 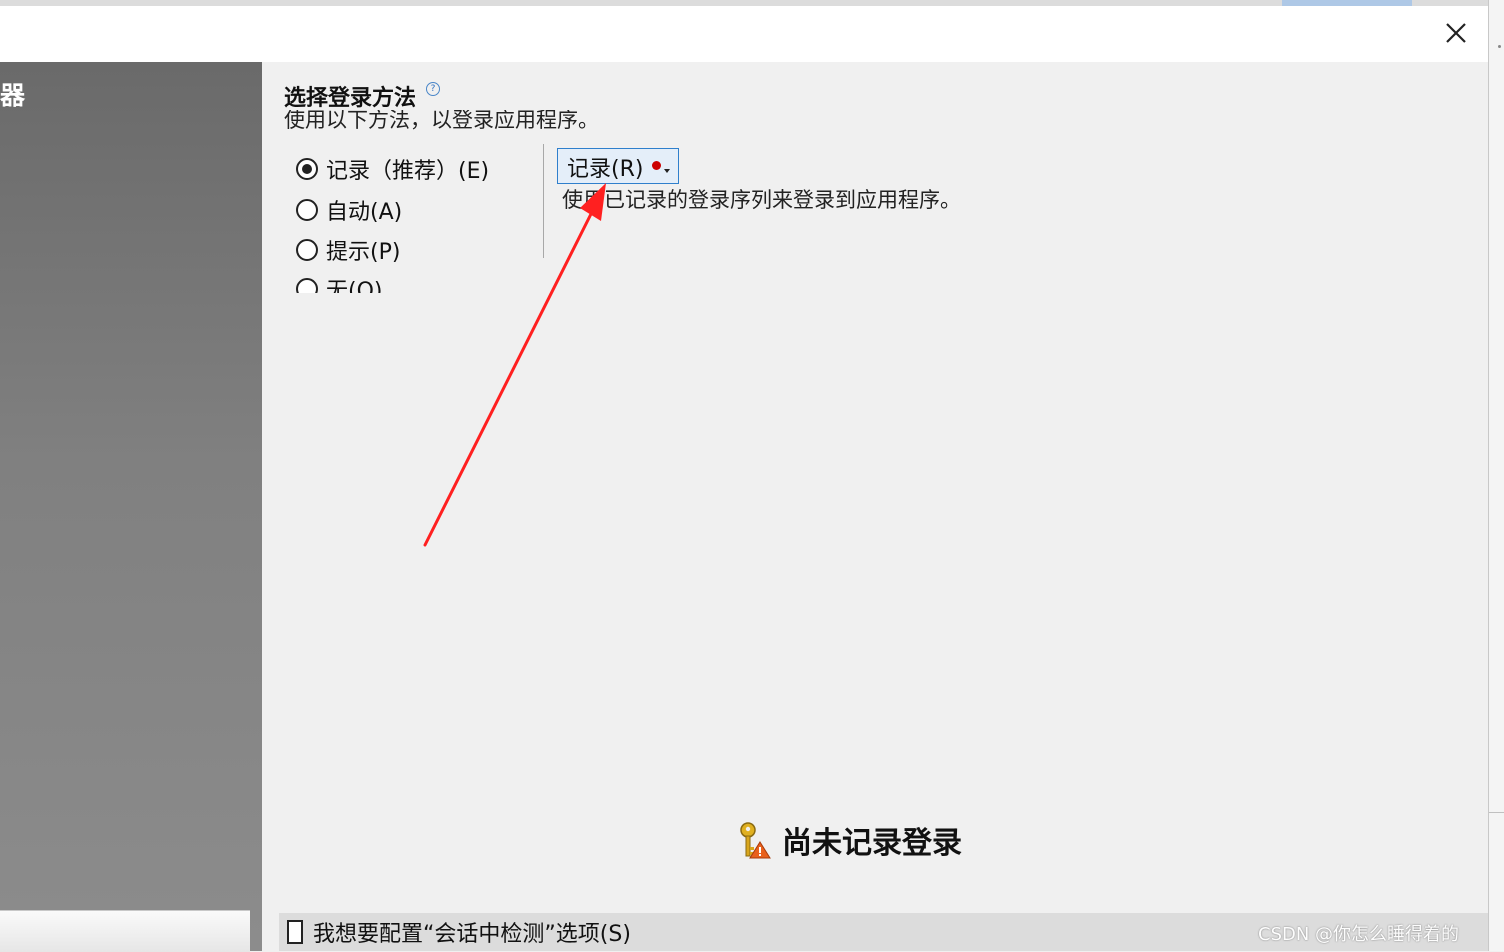 I want to click on radio-label: 无(O), so click(x=354, y=286).